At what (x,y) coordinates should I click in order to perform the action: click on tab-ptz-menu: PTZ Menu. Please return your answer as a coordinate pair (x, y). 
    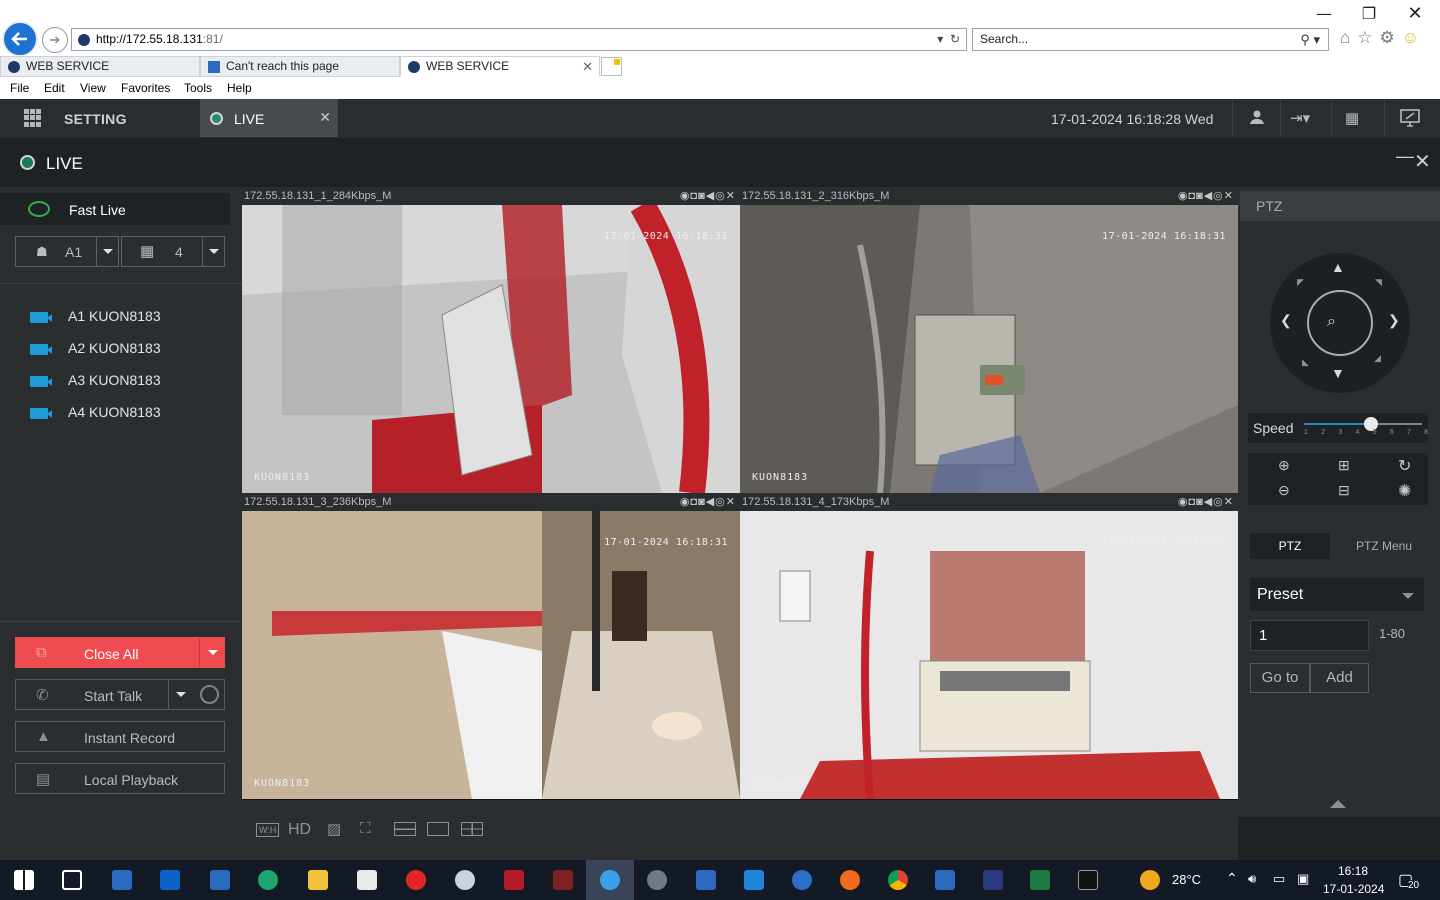
    Looking at the image, I should click on (1384, 546).